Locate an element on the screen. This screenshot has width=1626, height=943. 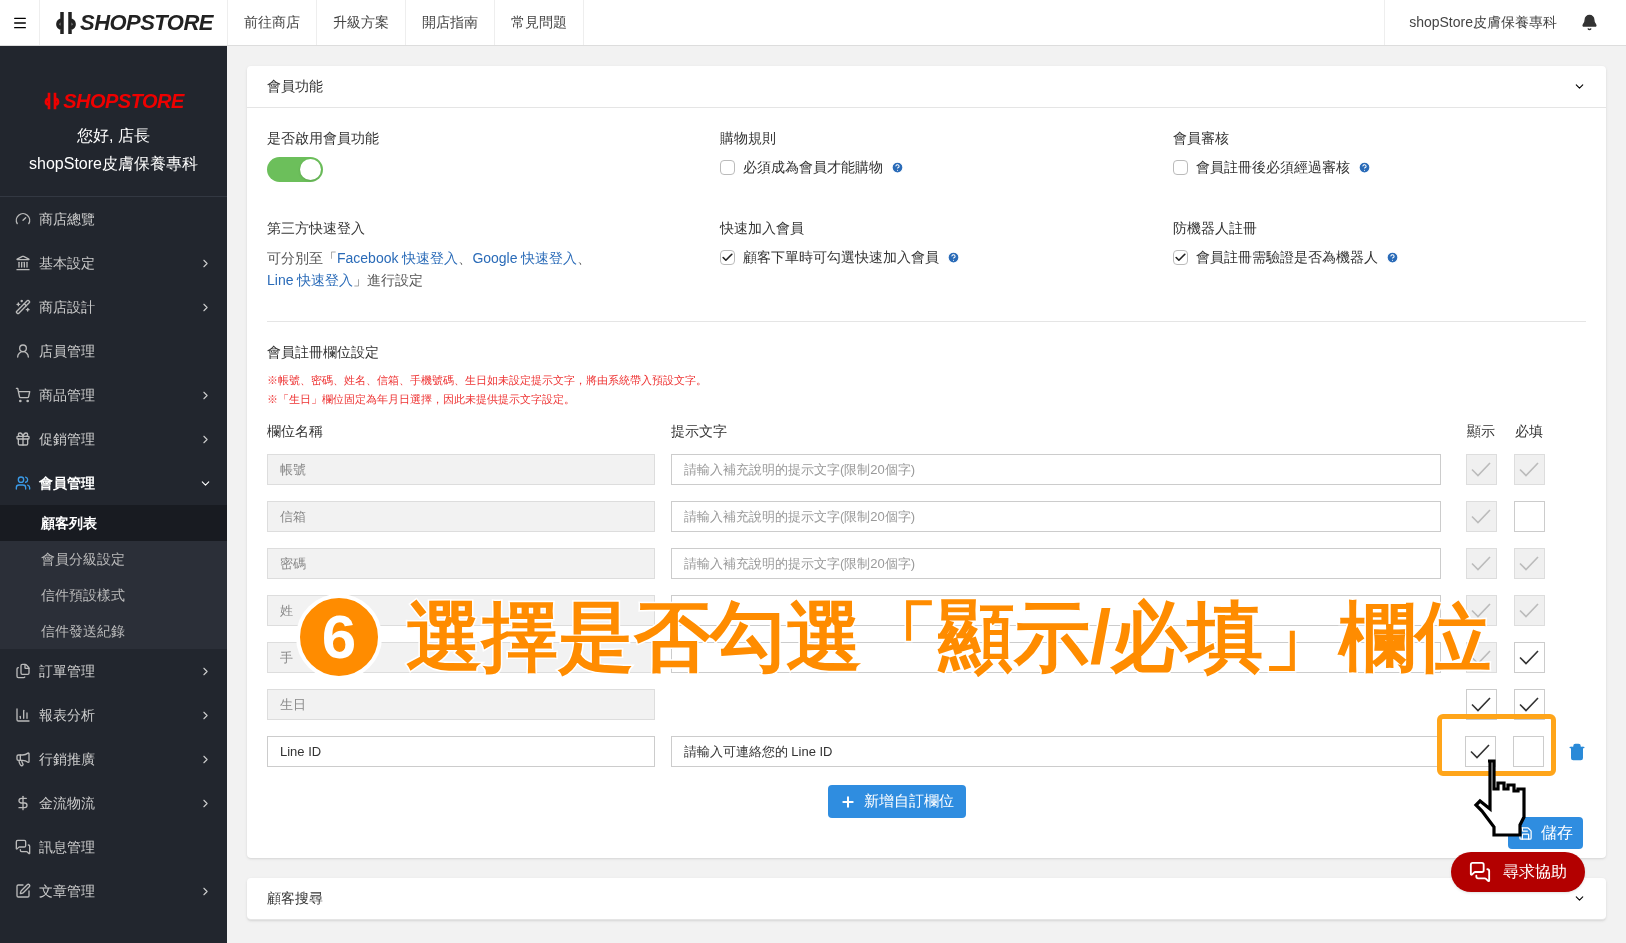
sidebar-item: 訂單管理 is located at coordinates (113, 671).